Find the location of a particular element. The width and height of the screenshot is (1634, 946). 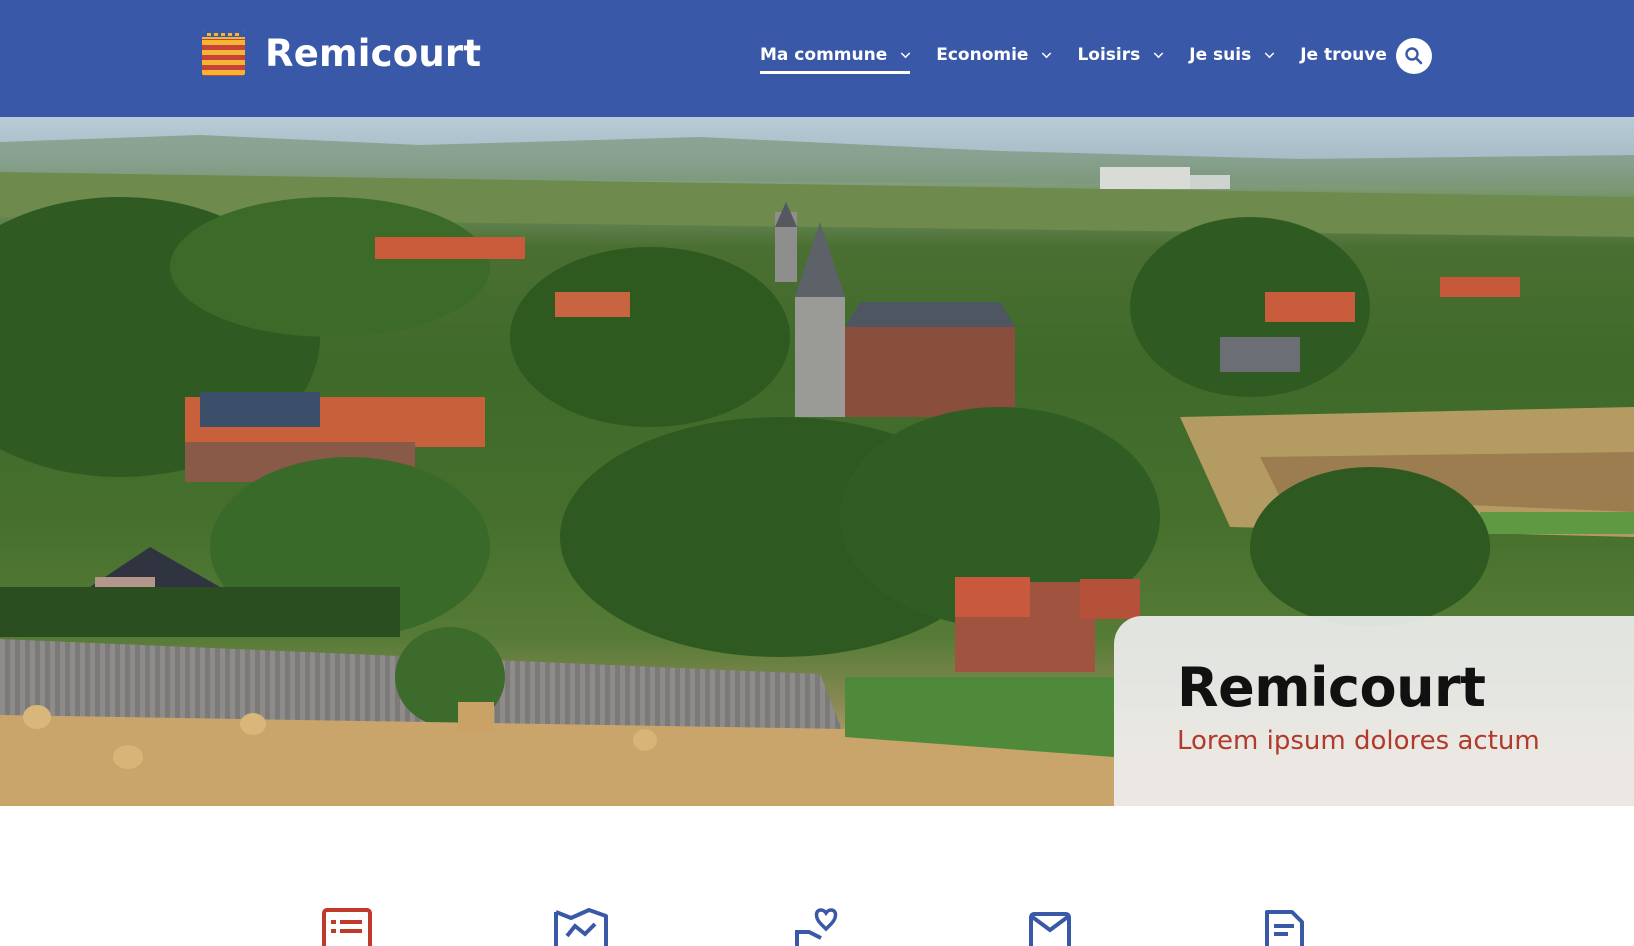

hero-caption-card: Remicourt Lorem ipsum dolores actum is located at coordinates (1374, 711).